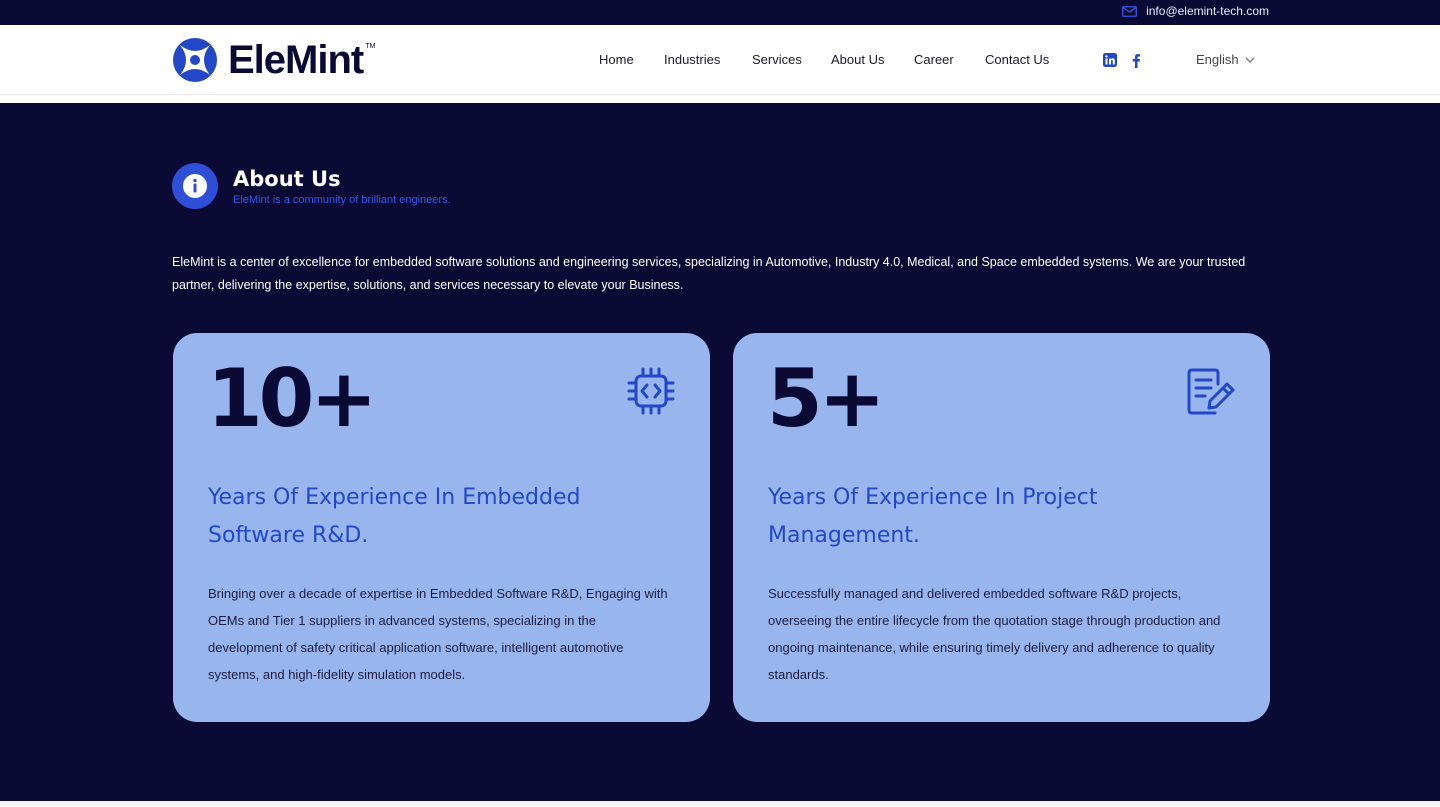 This screenshot has width=1440, height=807. Describe the element at coordinates (720, 12) in the screenshot. I see `top-bar: info@elemint-tech.com` at that location.